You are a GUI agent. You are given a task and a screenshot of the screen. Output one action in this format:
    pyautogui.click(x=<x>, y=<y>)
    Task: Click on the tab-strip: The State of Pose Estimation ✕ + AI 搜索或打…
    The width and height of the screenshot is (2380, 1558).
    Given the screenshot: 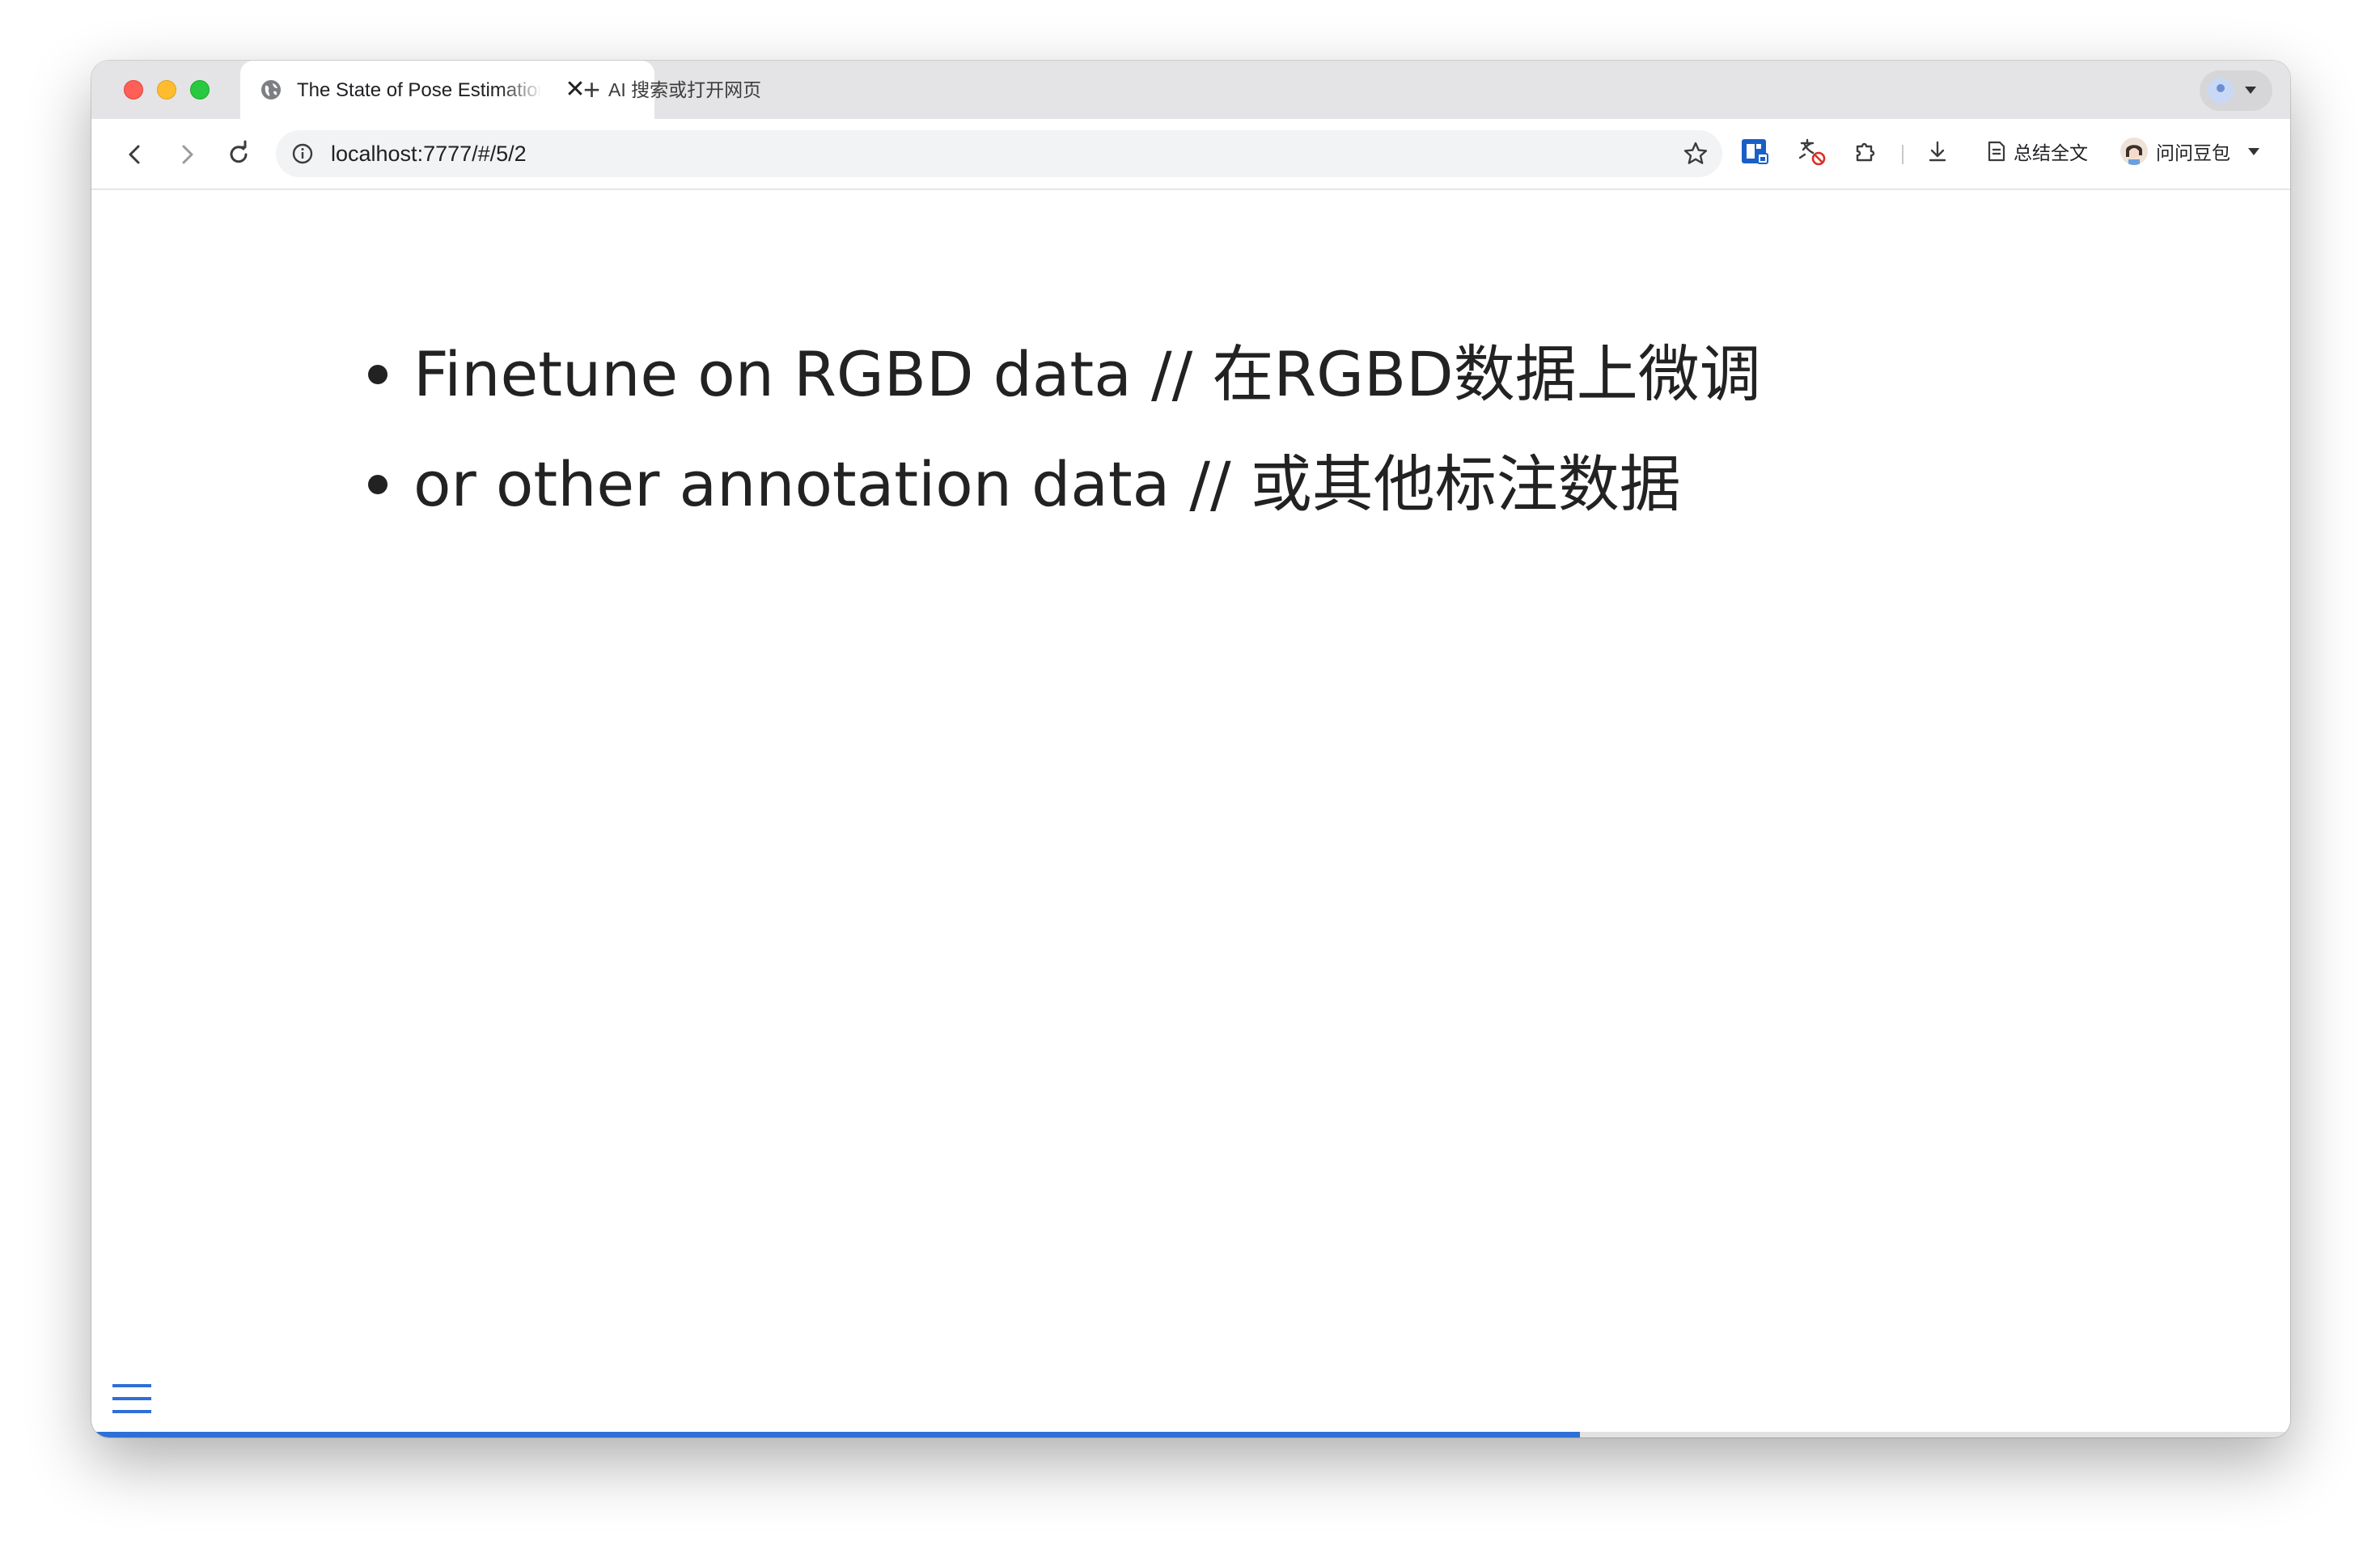 What is the action you would take?
    pyautogui.click(x=1190, y=90)
    